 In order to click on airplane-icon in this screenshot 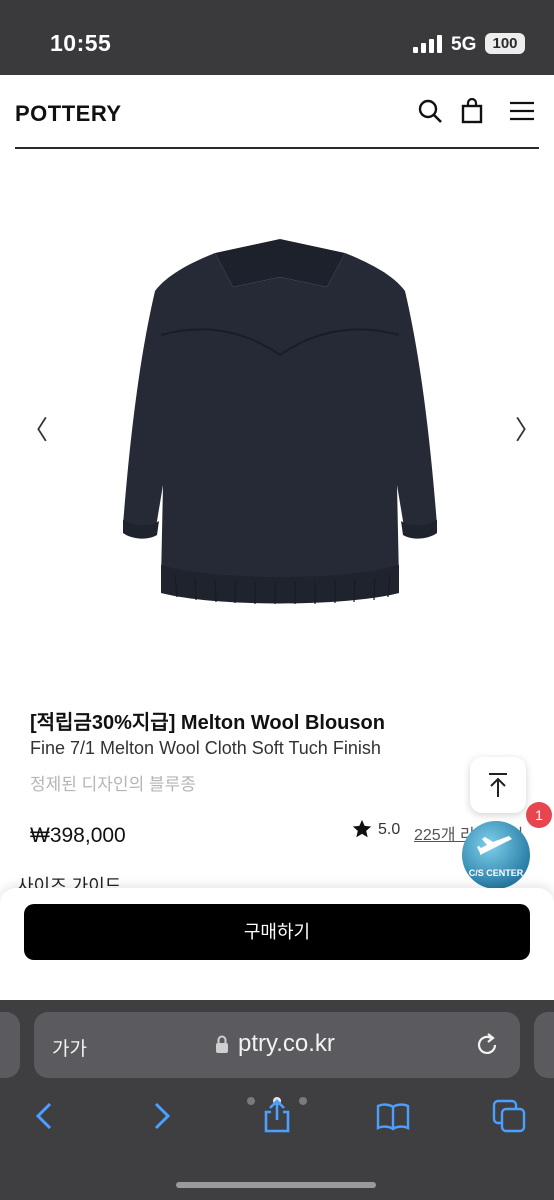, I will do `click(494, 845)`.